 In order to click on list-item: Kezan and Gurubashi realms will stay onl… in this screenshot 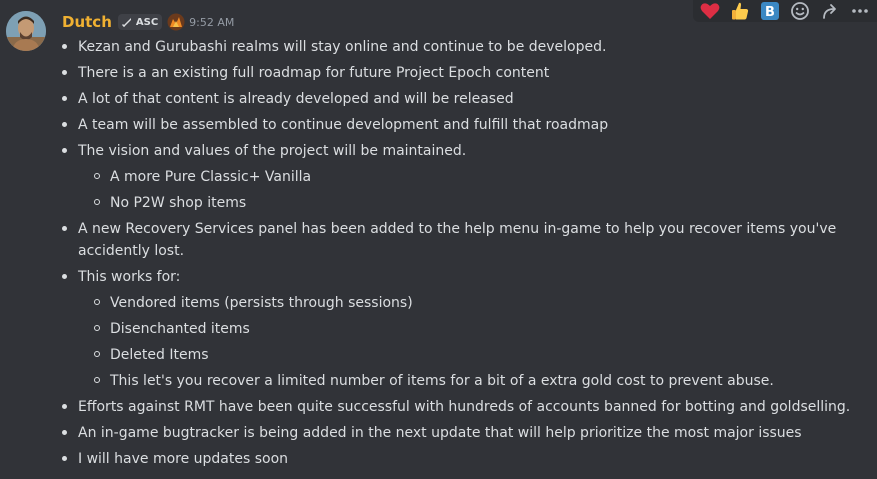, I will do `click(467, 47)`.